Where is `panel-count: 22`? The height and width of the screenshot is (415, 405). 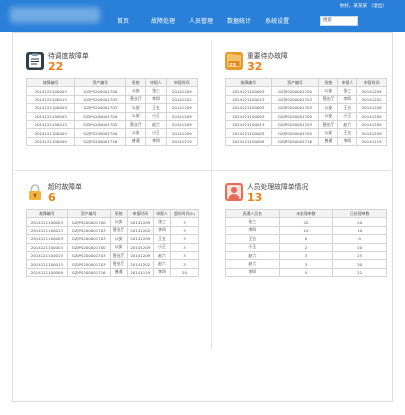
panel-count: 22 is located at coordinates (56, 66).